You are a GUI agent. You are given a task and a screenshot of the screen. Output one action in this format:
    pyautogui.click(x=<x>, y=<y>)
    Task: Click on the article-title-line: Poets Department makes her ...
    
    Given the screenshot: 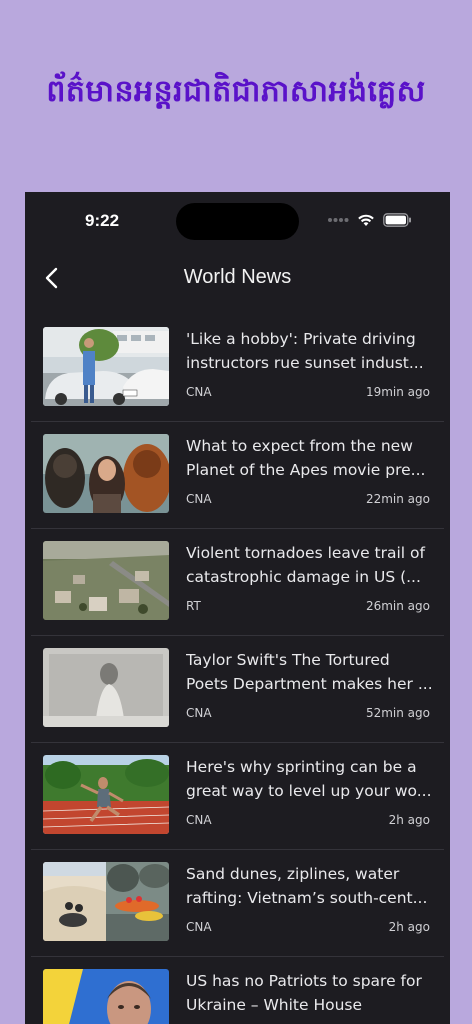 What is the action you would take?
    pyautogui.click(x=309, y=684)
    